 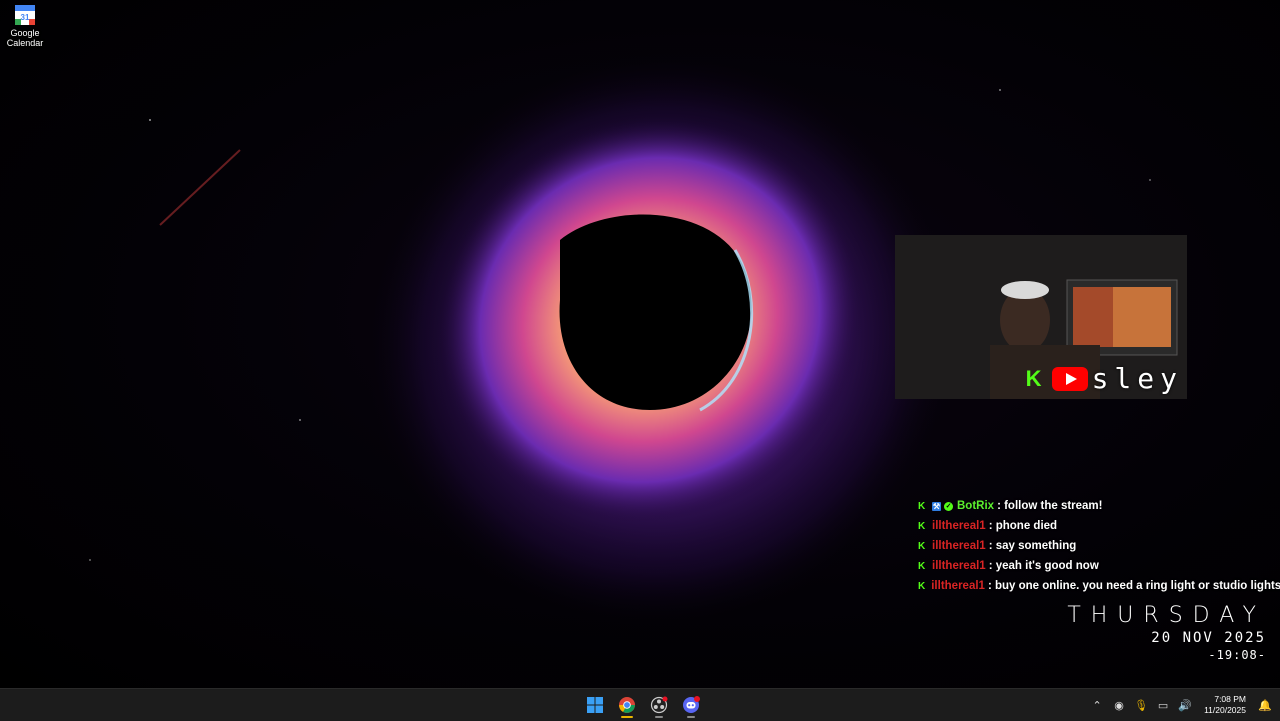 What do you see at coordinates (1185, 705) in the screenshot?
I see `volume-icon: 🔊` at bounding box center [1185, 705].